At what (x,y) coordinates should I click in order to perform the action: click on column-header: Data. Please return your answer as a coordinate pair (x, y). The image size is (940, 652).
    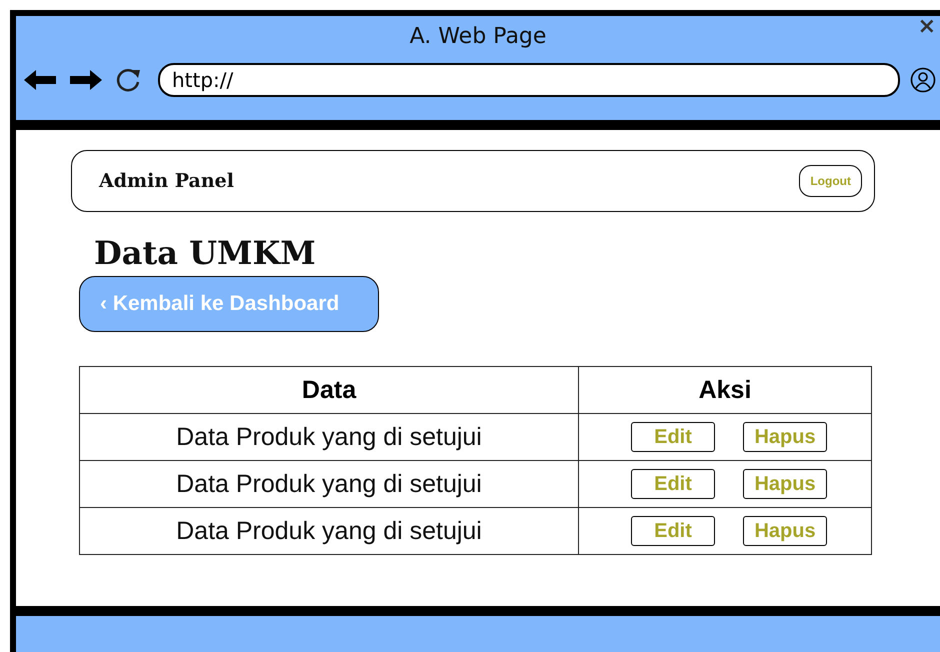
    Looking at the image, I should click on (329, 390).